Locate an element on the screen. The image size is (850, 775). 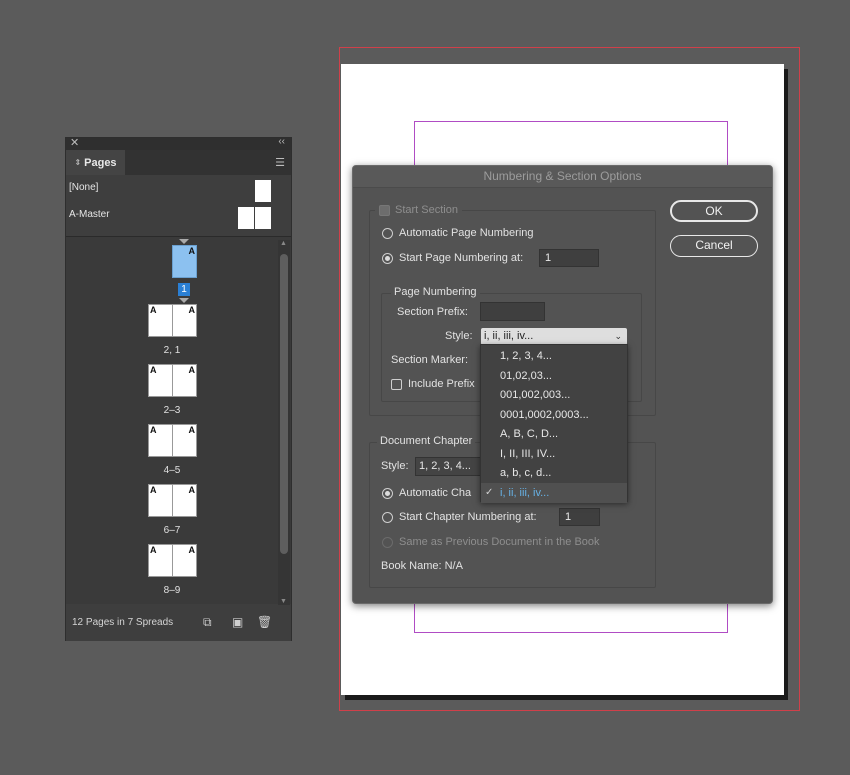
panel-tab-row: ⇕ Pages ☰ is located at coordinates (178, 162).